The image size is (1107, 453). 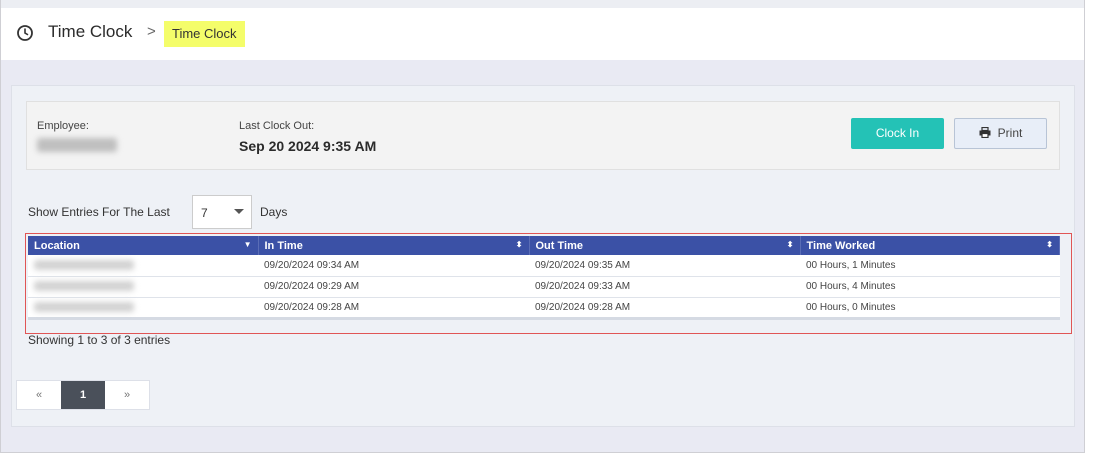 I want to click on show-entries-label: Show Entries For The Last, so click(x=99, y=212).